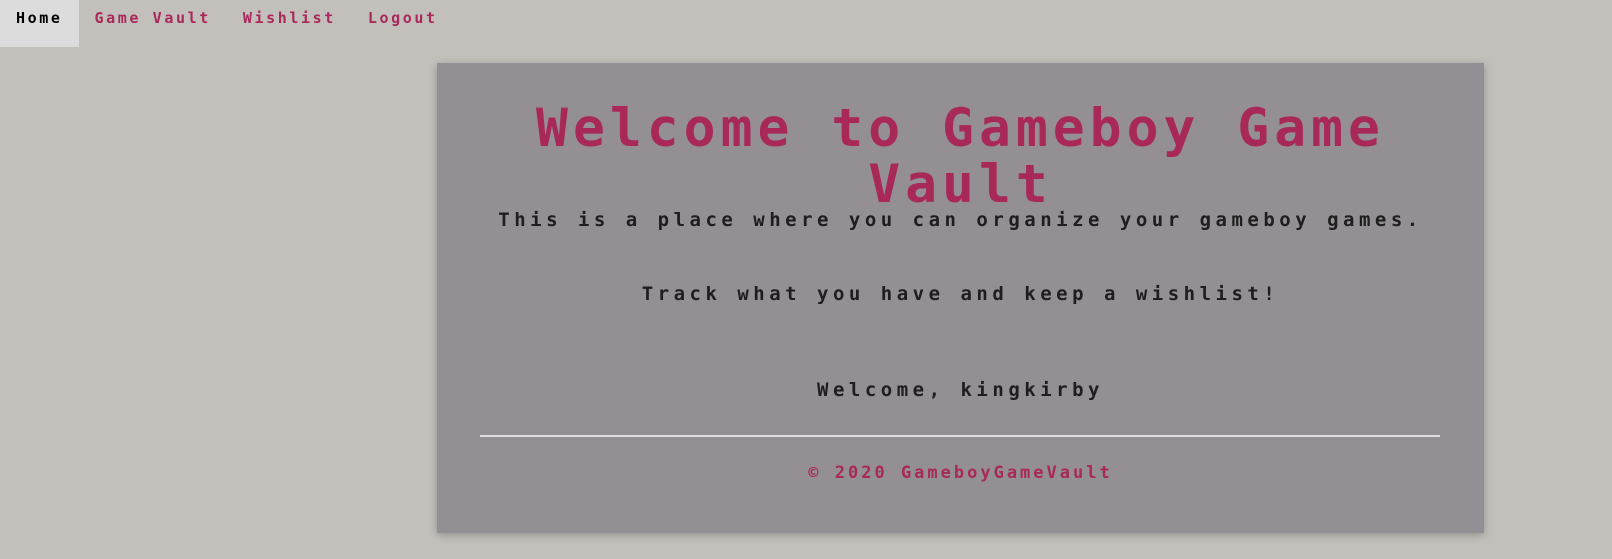  What do you see at coordinates (960, 156) in the screenshot?
I see `page-title: Welcome to Gameboy Game Vault` at bounding box center [960, 156].